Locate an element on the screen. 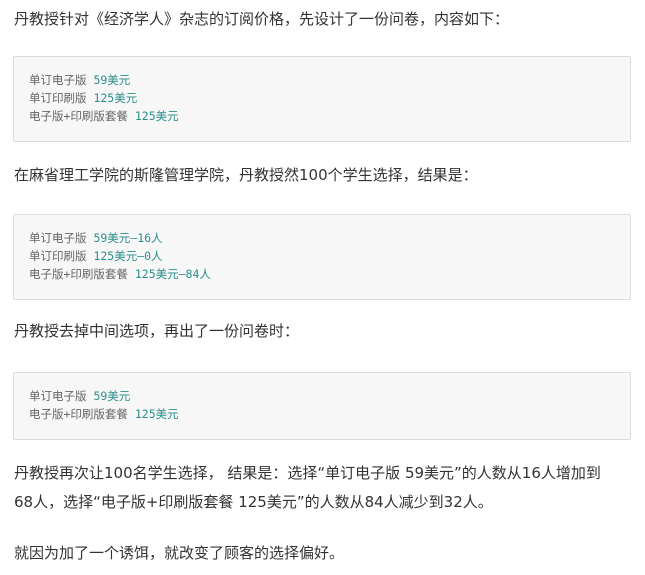 The height and width of the screenshot is (575, 645). paragraph-result-line-2: 68人，选择“电子版+印刷版套餐 125美元”的人数从84人减少到32人。 is located at coordinates (253, 502).